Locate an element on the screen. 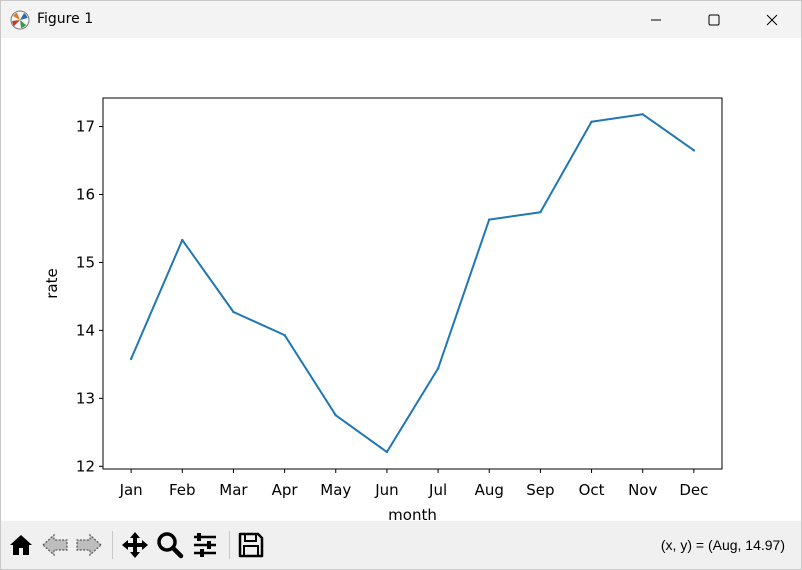 This screenshot has height=570, width=802. save-icon is located at coordinates (251, 545).